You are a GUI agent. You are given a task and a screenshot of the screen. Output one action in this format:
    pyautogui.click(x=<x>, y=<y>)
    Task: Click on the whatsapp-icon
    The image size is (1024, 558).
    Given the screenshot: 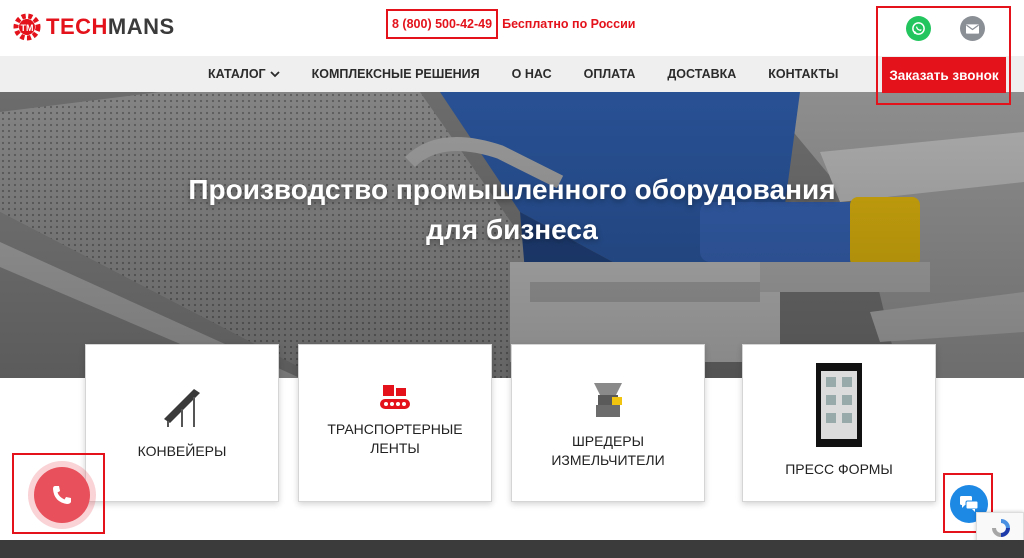 What is the action you would take?
    pyautogui.click(x=918, y=28)
    